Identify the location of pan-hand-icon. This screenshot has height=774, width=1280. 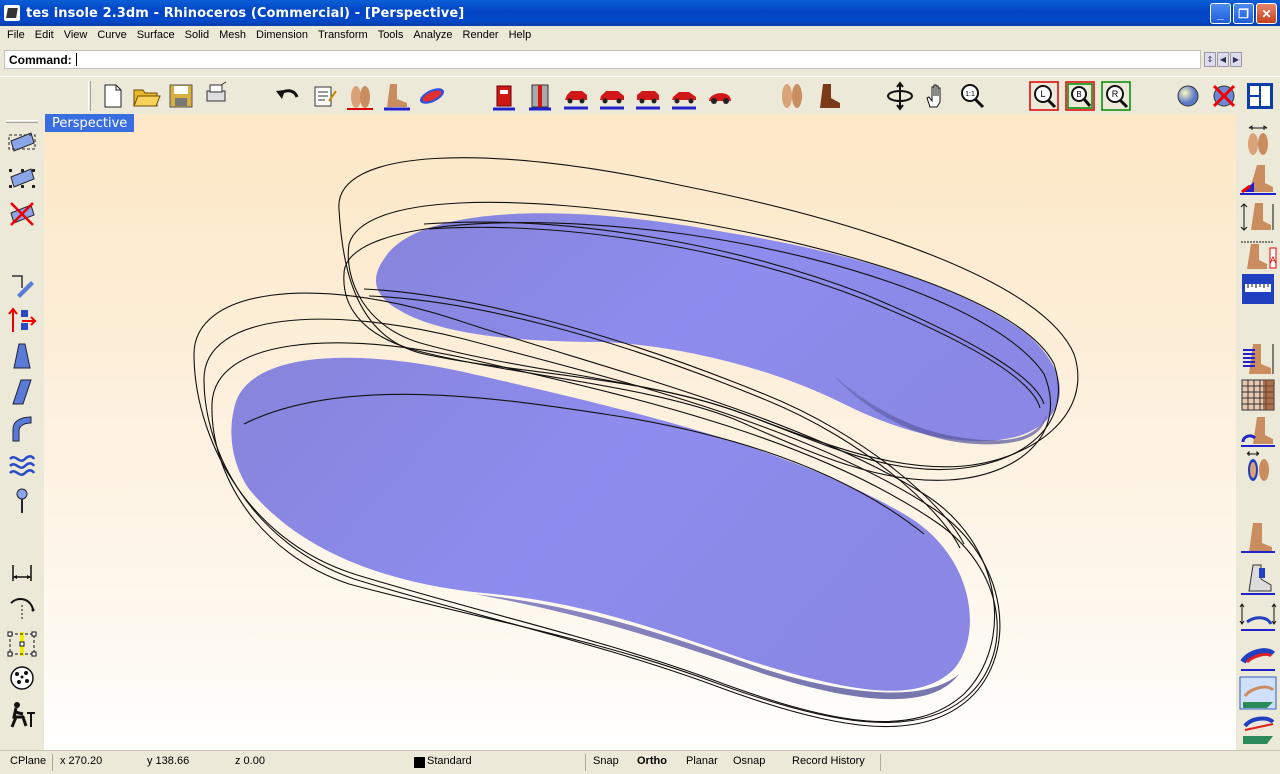
(936, 96).